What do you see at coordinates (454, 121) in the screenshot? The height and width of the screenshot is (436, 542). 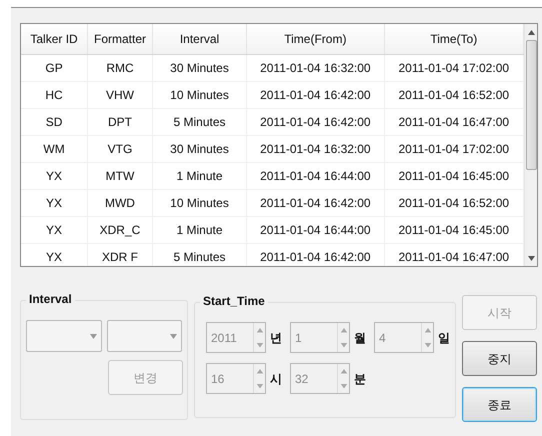 I see `table-cell: 2011-01-04 16:47:00` at bounding box center [454, 121].